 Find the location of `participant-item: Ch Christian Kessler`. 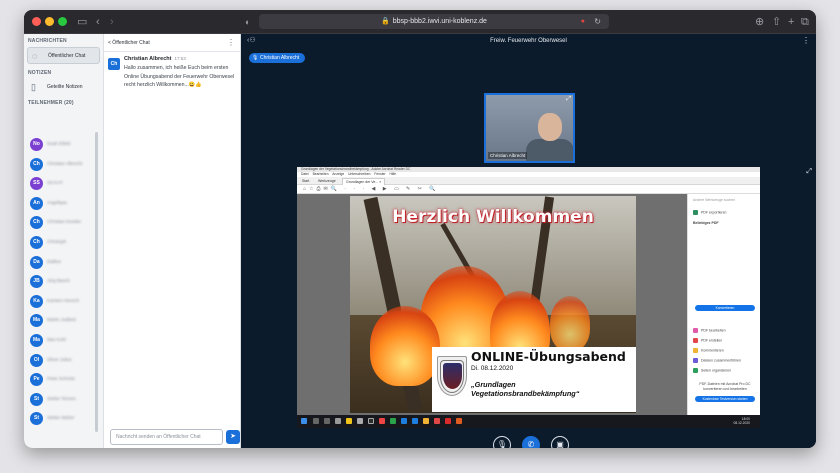

participant-item: Ch Christian Kessler is located at coordinates (66, 223).